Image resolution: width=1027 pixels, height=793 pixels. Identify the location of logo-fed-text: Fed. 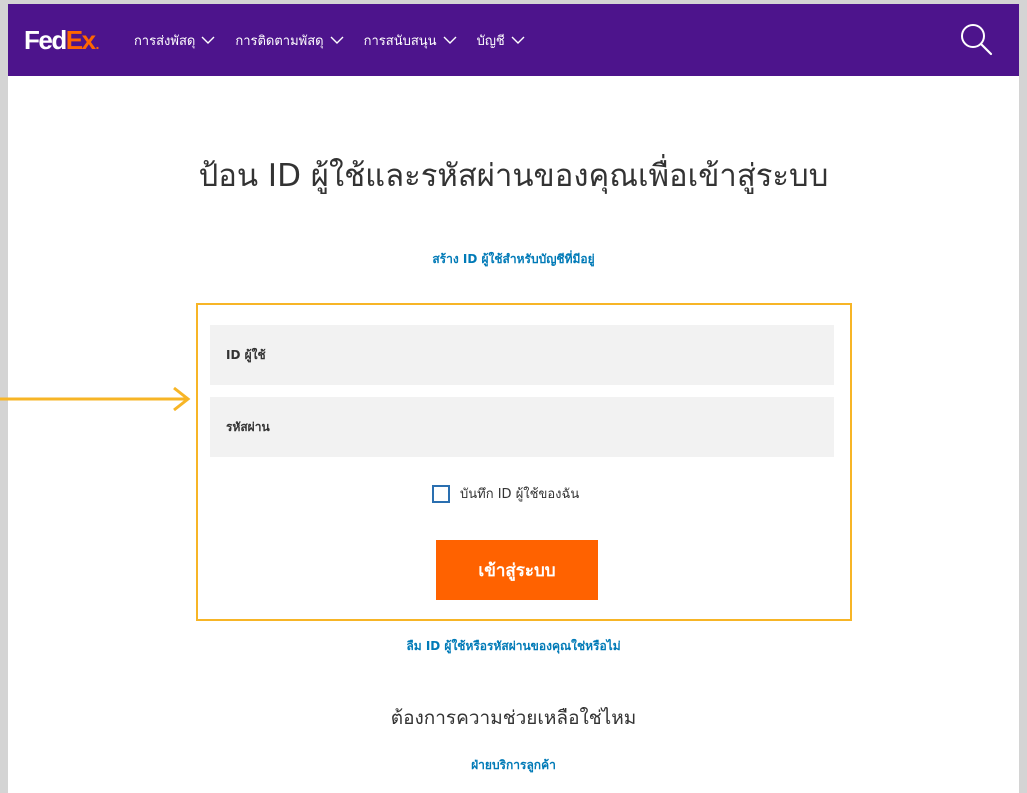
(45, 39).